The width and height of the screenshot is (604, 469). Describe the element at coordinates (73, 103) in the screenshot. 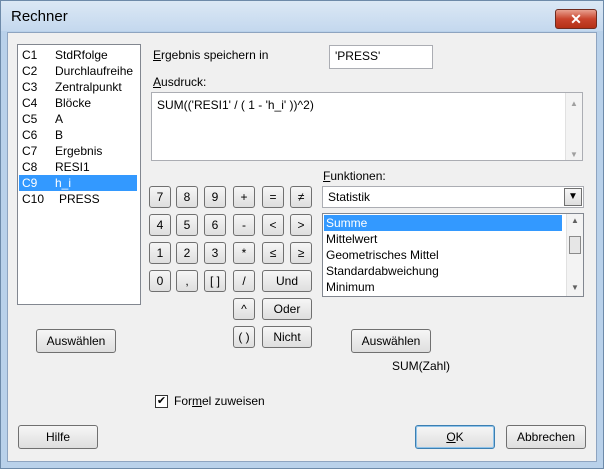

I see `column-name: Blöcke` at that location.